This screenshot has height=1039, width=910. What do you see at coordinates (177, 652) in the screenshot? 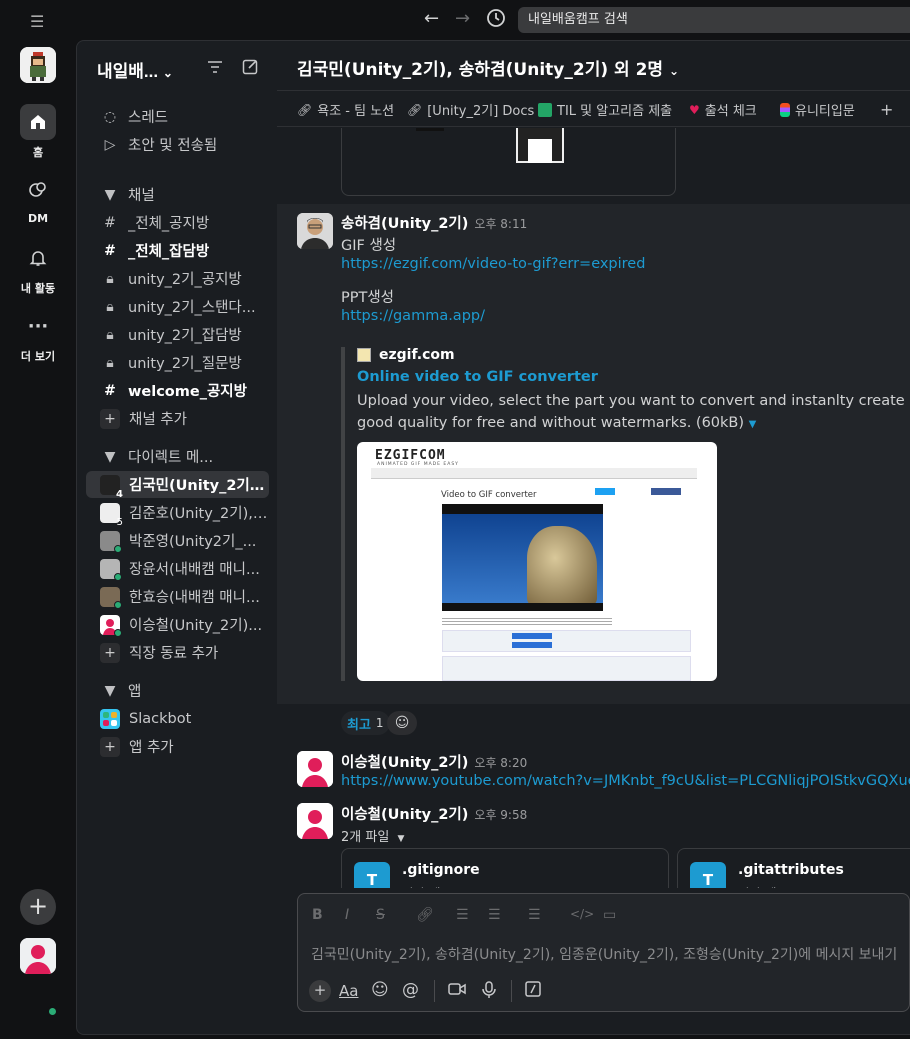
I see `add-coworker-button: + 직장 동료 추가` at bounding box center [177, 652].